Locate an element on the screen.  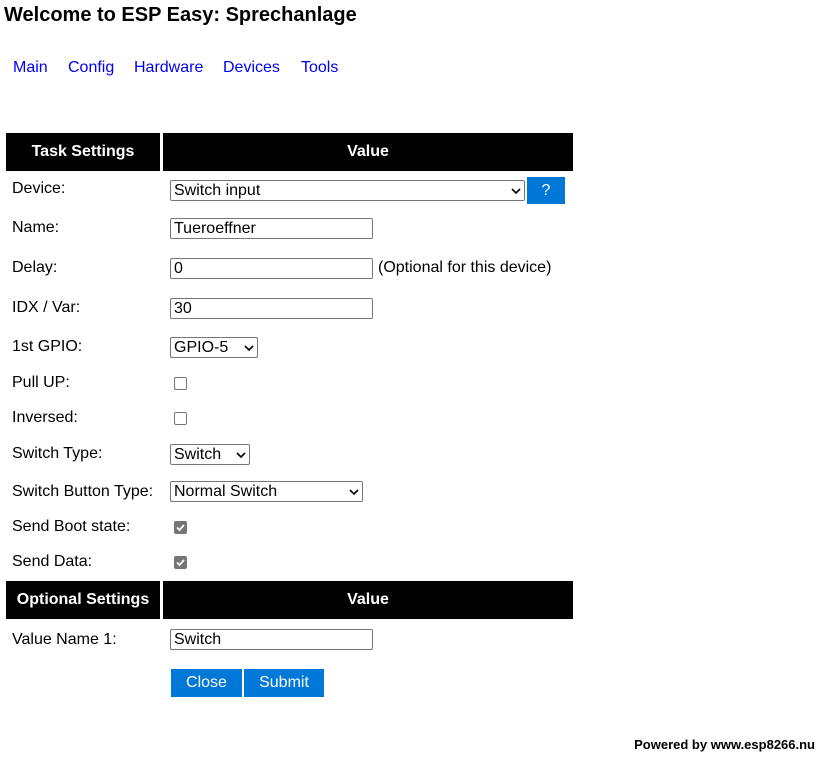
optional-value-header: Value is located at coordinates (368, 600).